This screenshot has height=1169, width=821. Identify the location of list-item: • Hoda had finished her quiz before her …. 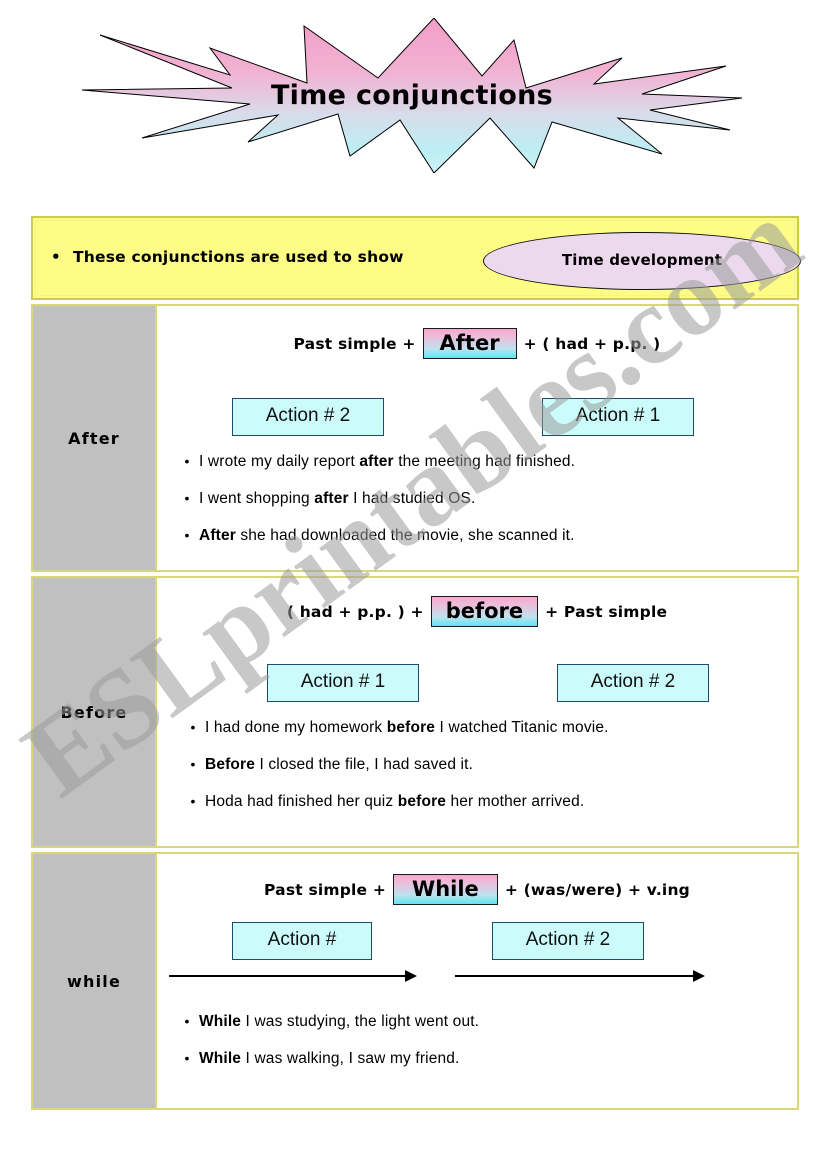
(501, 802).